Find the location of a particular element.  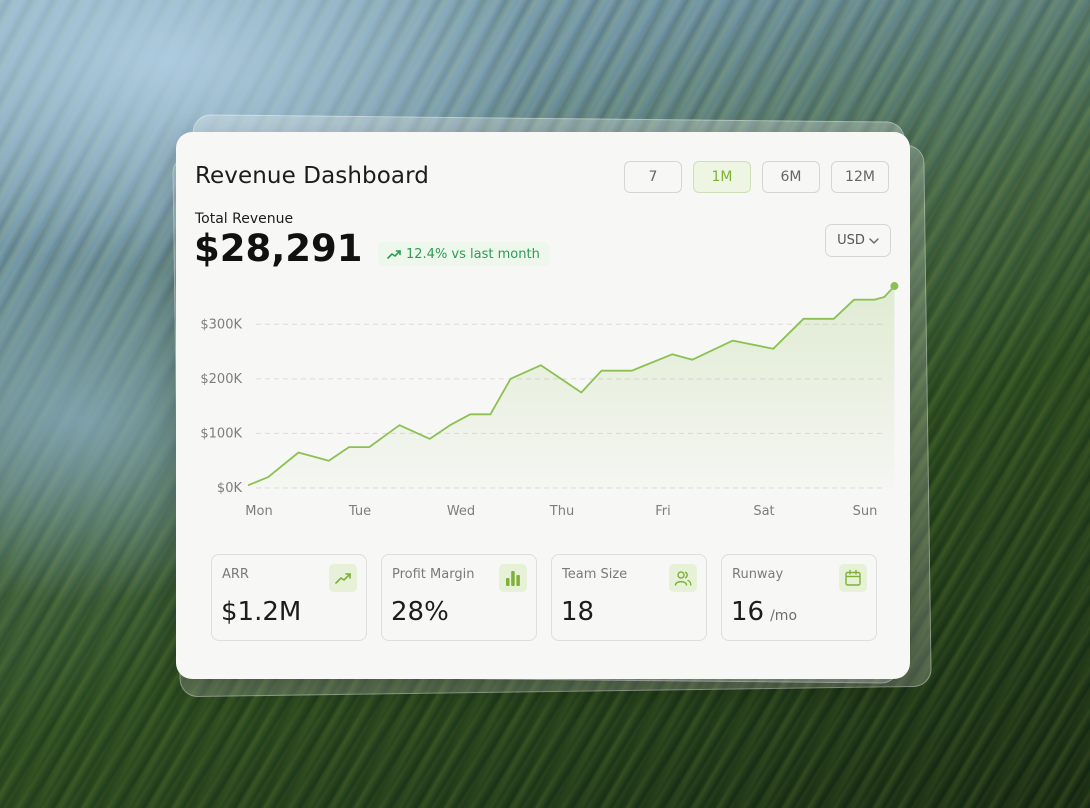

x-tick-label: Thu is located at coordinates (561, 511).